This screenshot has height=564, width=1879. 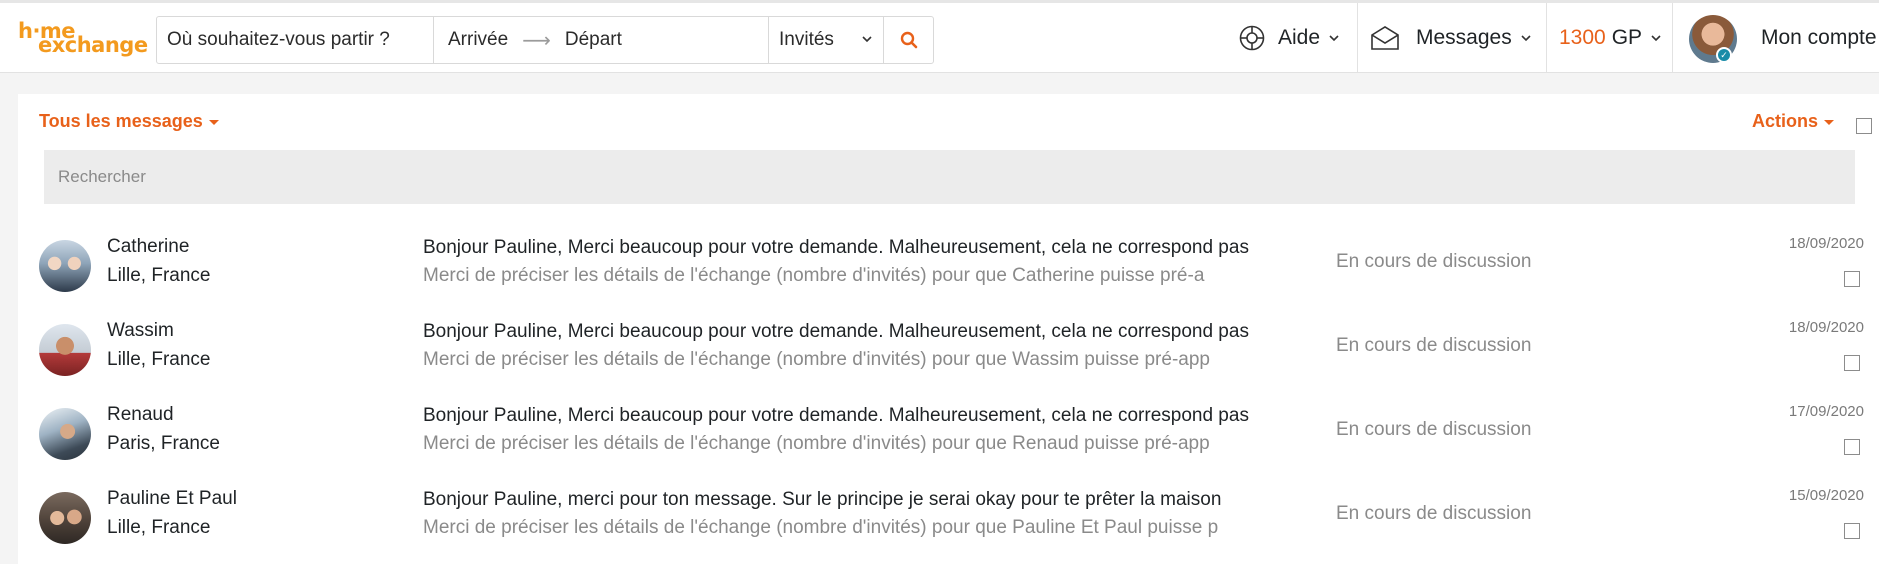 I want to click on message-date: 17/09/2020, so click(x=1826, y=411).